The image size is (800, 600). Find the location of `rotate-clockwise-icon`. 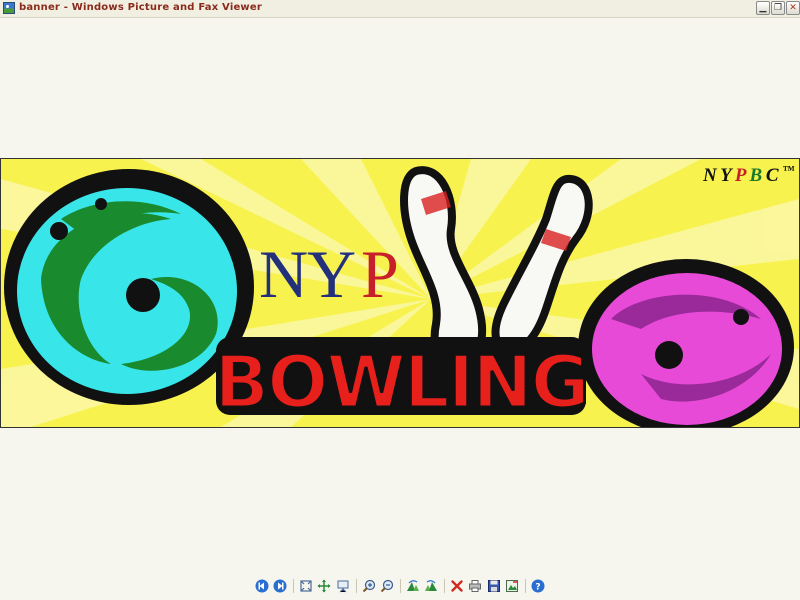

rotate-clockwise-icon is located at coordinates (413, 585).